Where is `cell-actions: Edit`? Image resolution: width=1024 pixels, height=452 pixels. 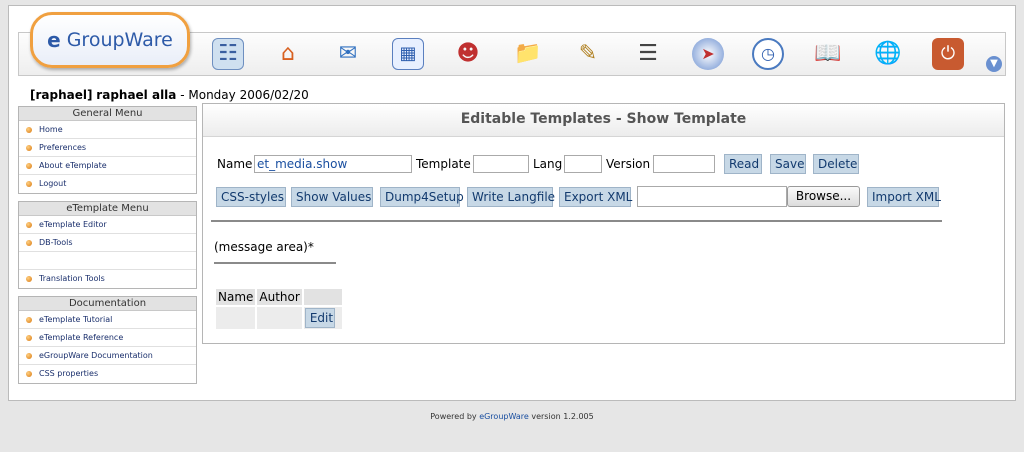
cell-actions: Edit is located at coordinates (322, 318).